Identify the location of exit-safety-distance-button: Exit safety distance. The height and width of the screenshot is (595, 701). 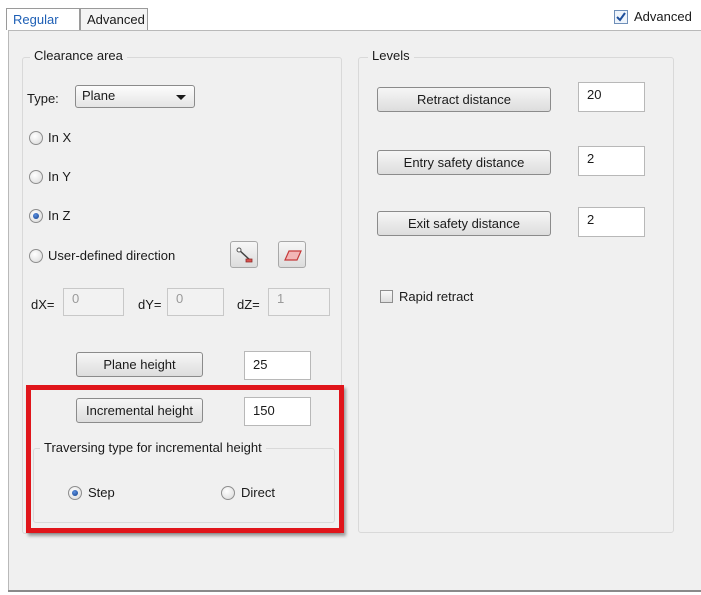
(464, 223).